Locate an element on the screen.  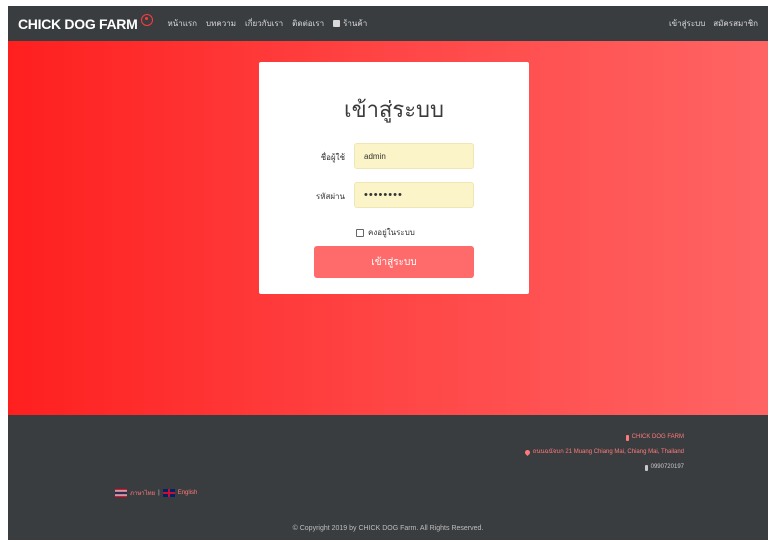
brand-link: CHICK DOG FARM is located at coordinates (86, 22).